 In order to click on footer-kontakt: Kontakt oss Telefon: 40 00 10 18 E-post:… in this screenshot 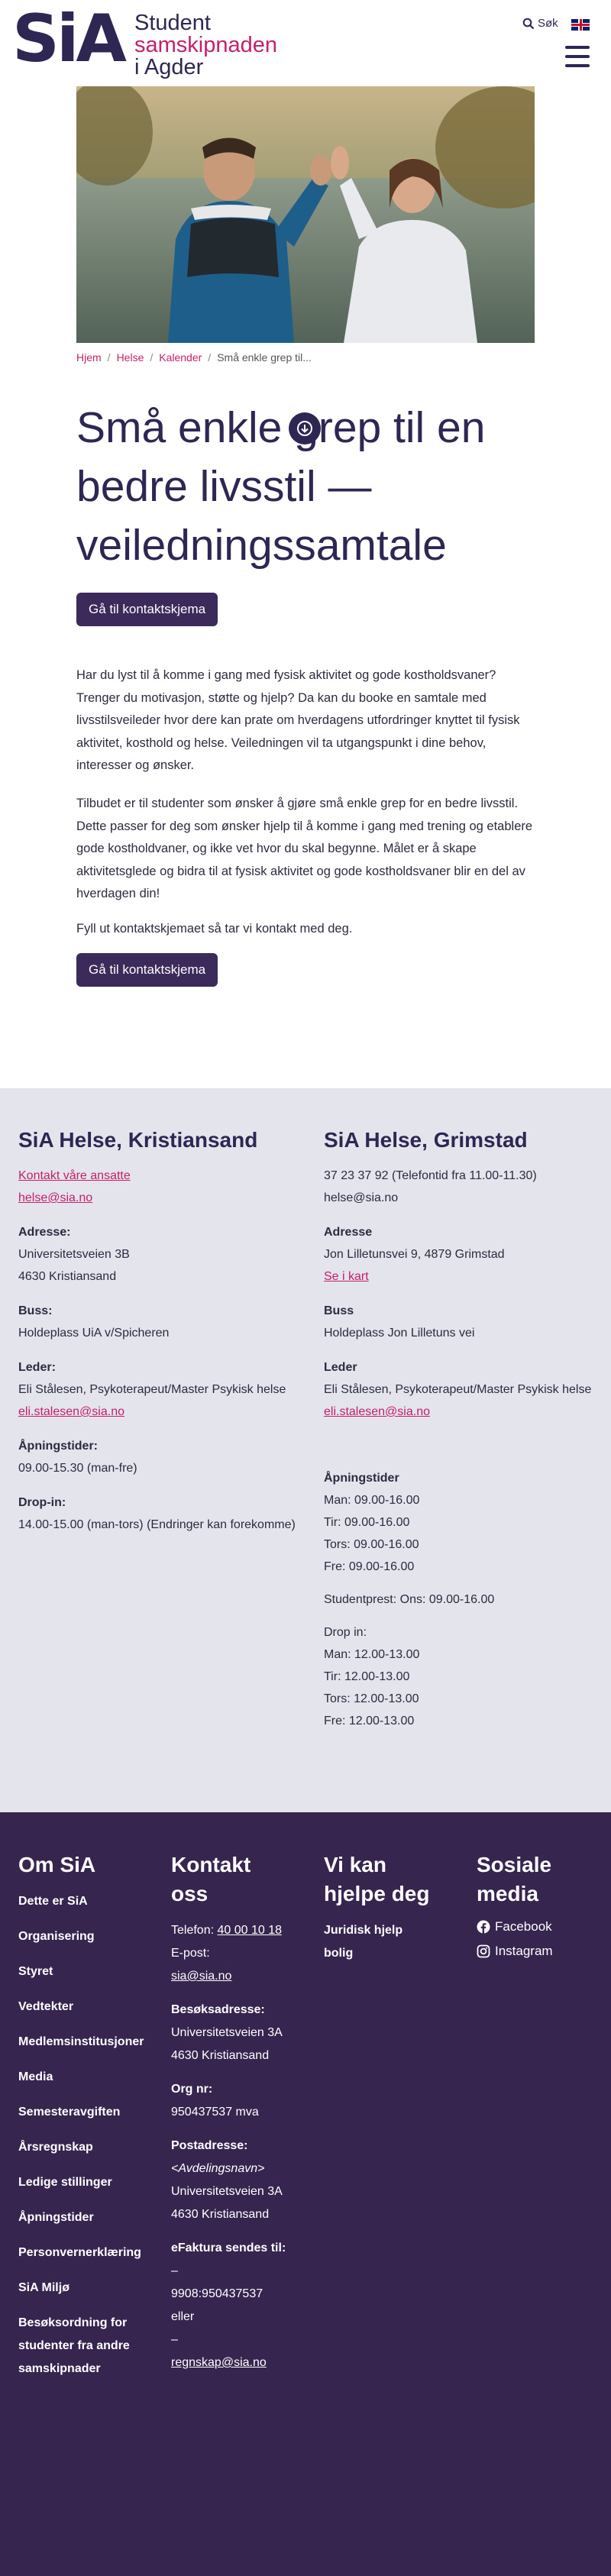, I will do `click(232, 2112)`.